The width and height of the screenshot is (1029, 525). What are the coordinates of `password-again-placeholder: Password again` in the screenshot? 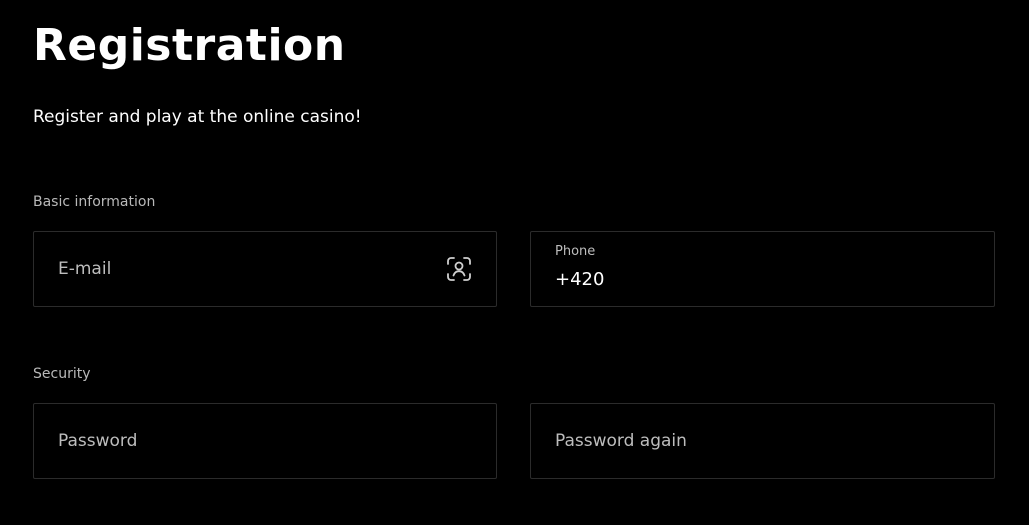 It's located at (621, 441).